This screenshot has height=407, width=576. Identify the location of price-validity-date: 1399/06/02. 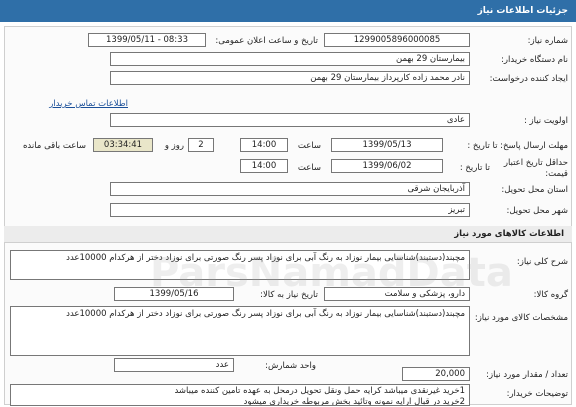
(387, 166).